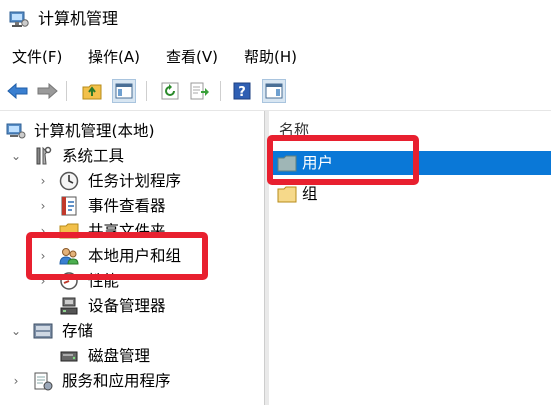 The height and width of the screenshot is (405, 551). What do you see at coordinates (43, 331) in the screenshot?
I see `storage-icon` at bounding box center [43, 331].